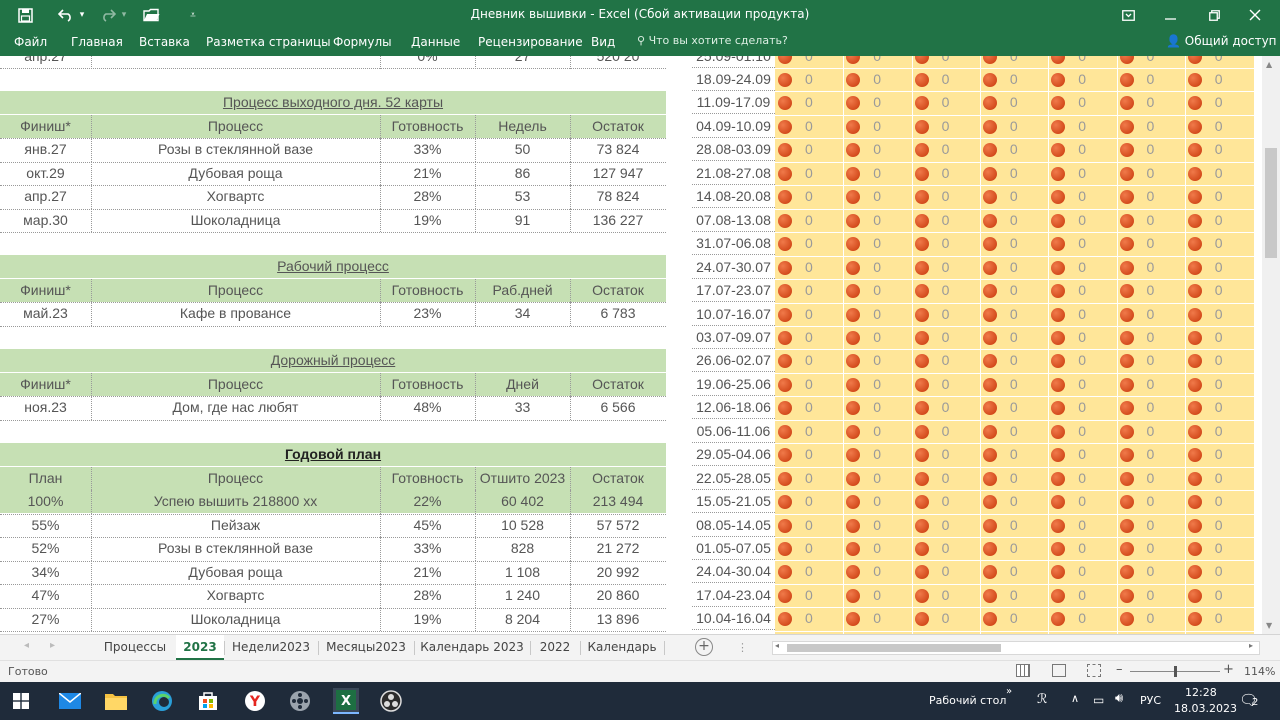 Image resolution: width=1280 pixels, height=720 pixels. What do you see at coordinates (427, 173) in the screenshot?
I see `table-row-cell: 21%` at bounding box center [427, 173].